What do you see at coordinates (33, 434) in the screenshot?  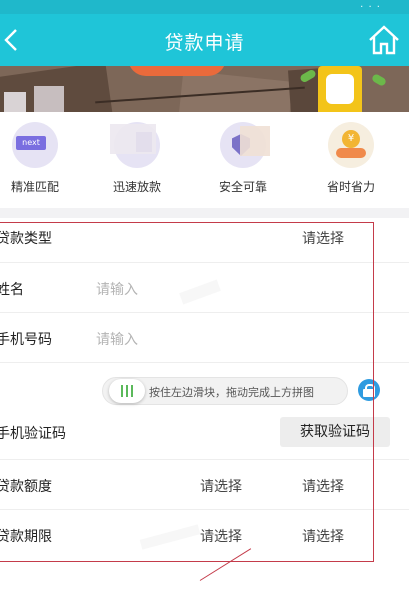 I see `sms-code-label: 手机验证码` at bounding box center [33, 434].